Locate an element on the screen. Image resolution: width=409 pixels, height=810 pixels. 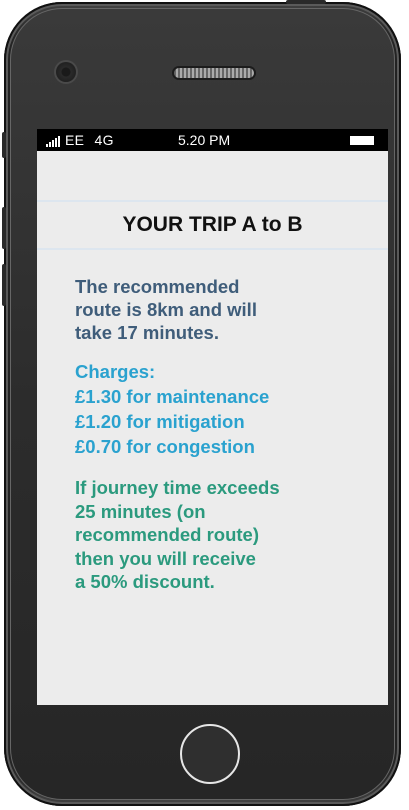
discount-line: a 50% discount. is located at coordinates (145, 581).